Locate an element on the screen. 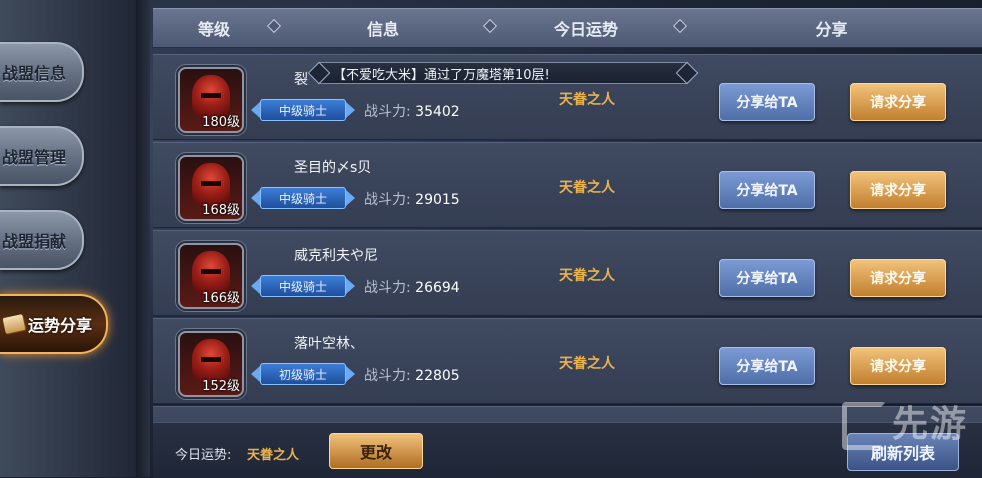  tab-alliance-manage: 战盟管理 is located at coordinates (42, 156).